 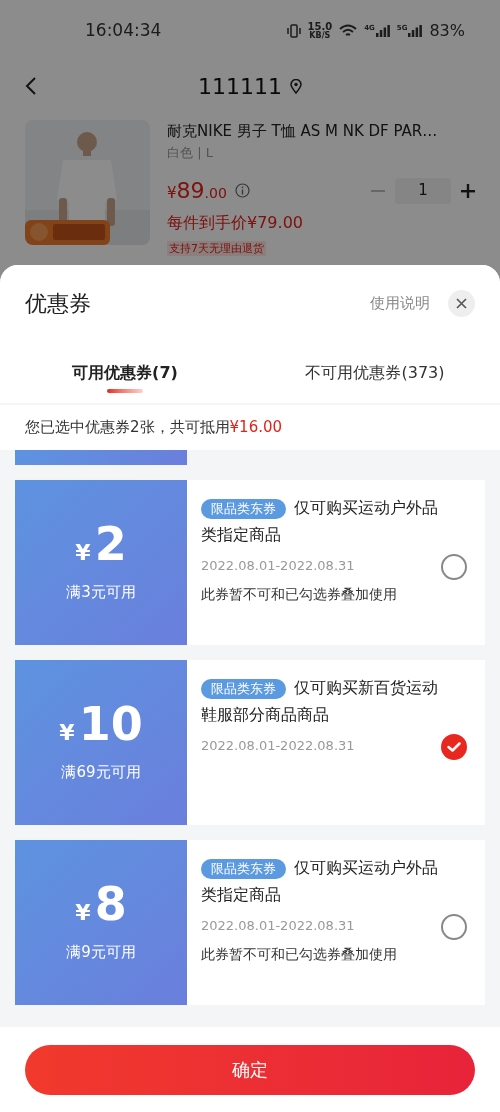 What do you see at coordinates (400, 303) in the screenshot?
I see `usage-instructions-link: 使用说明` at bounding box center [400, 303].